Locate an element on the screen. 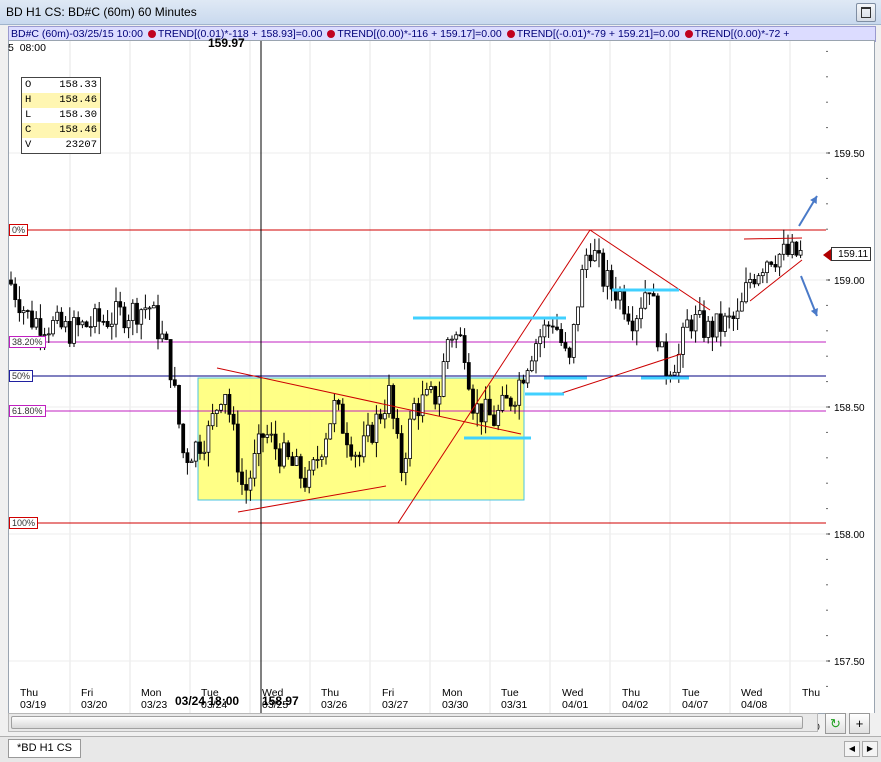 Image resolution: width=881 pixels, height=762 pixels. day-name: Wed is located at coordinates (752, 693).